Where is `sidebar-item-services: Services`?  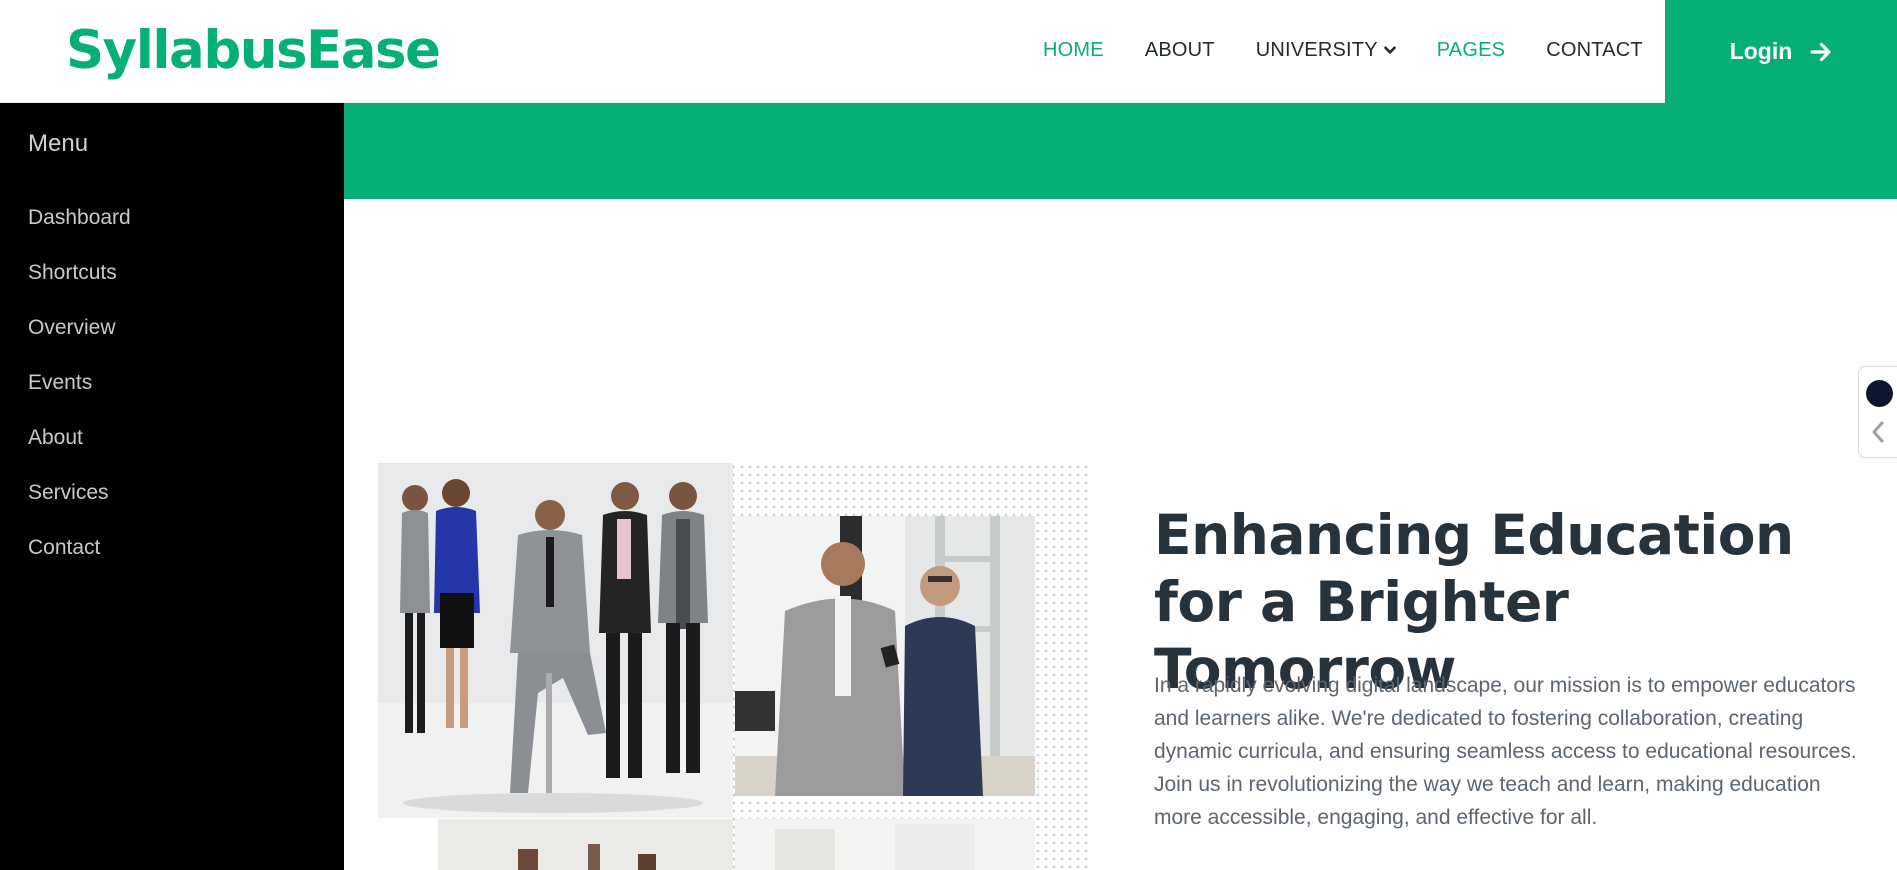 sidebar-item-services: Services is located at coordinates (79, 508).